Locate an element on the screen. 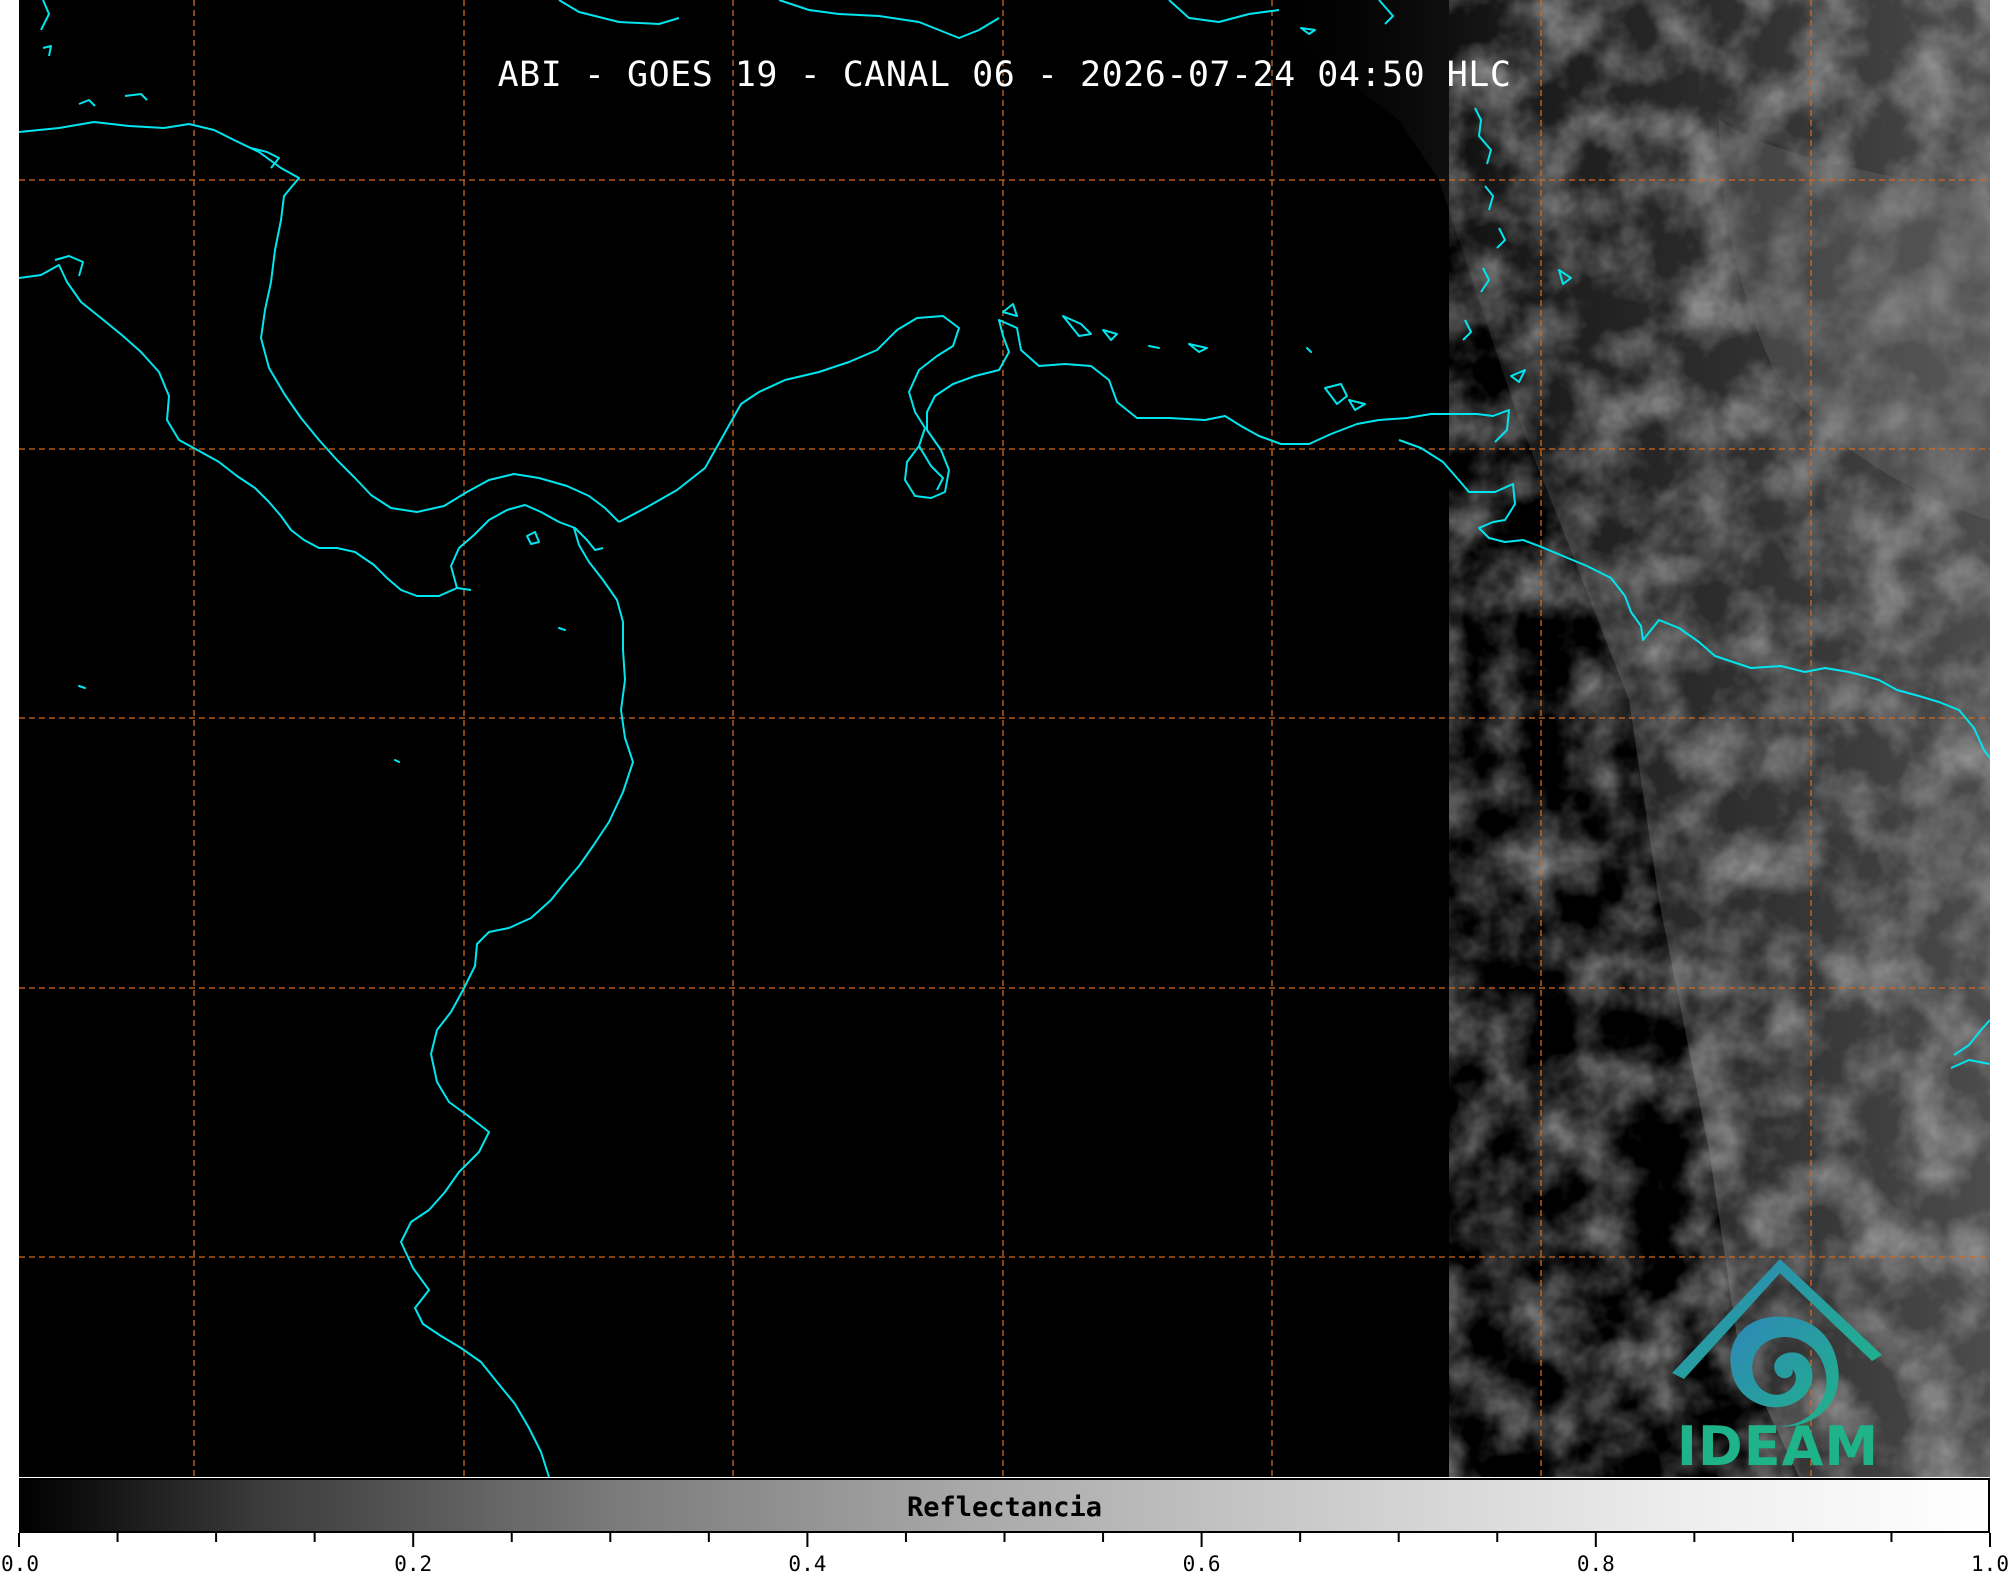 This screenshot has height=1577, width=2011. colorbar-tick-label: 0.4 is located at coordinates (807, 1564).